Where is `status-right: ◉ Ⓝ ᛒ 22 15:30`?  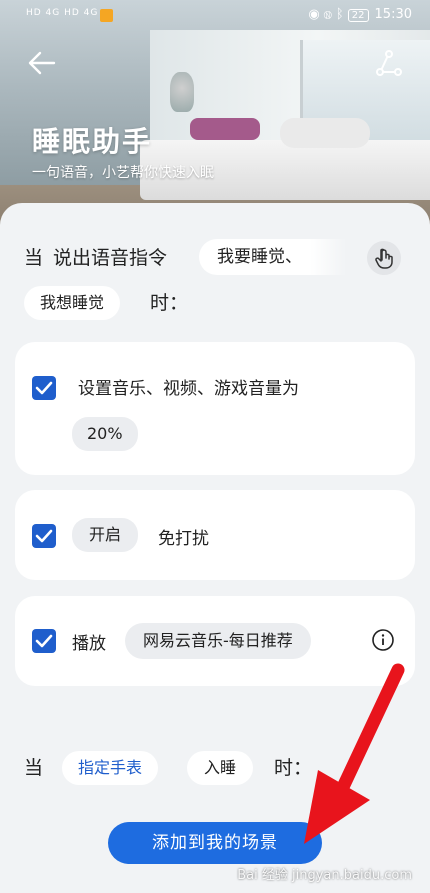 status-right: ◉ Ⓝ ᛒ 22 15:30 is located at coordinates (360, 14).